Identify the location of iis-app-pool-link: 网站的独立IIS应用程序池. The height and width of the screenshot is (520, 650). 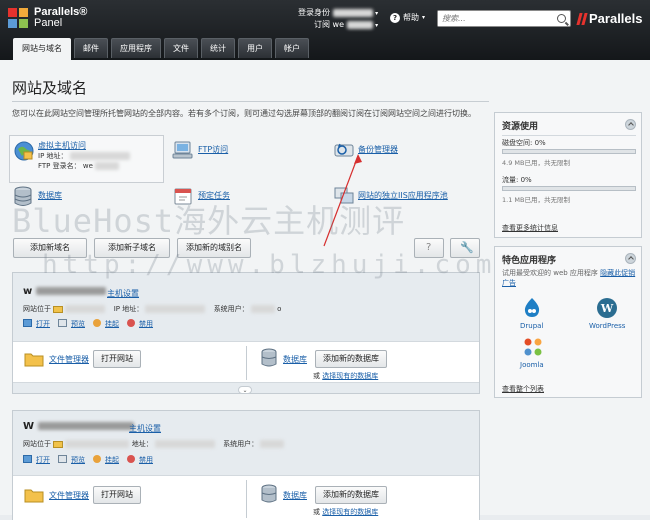
(403, 195).